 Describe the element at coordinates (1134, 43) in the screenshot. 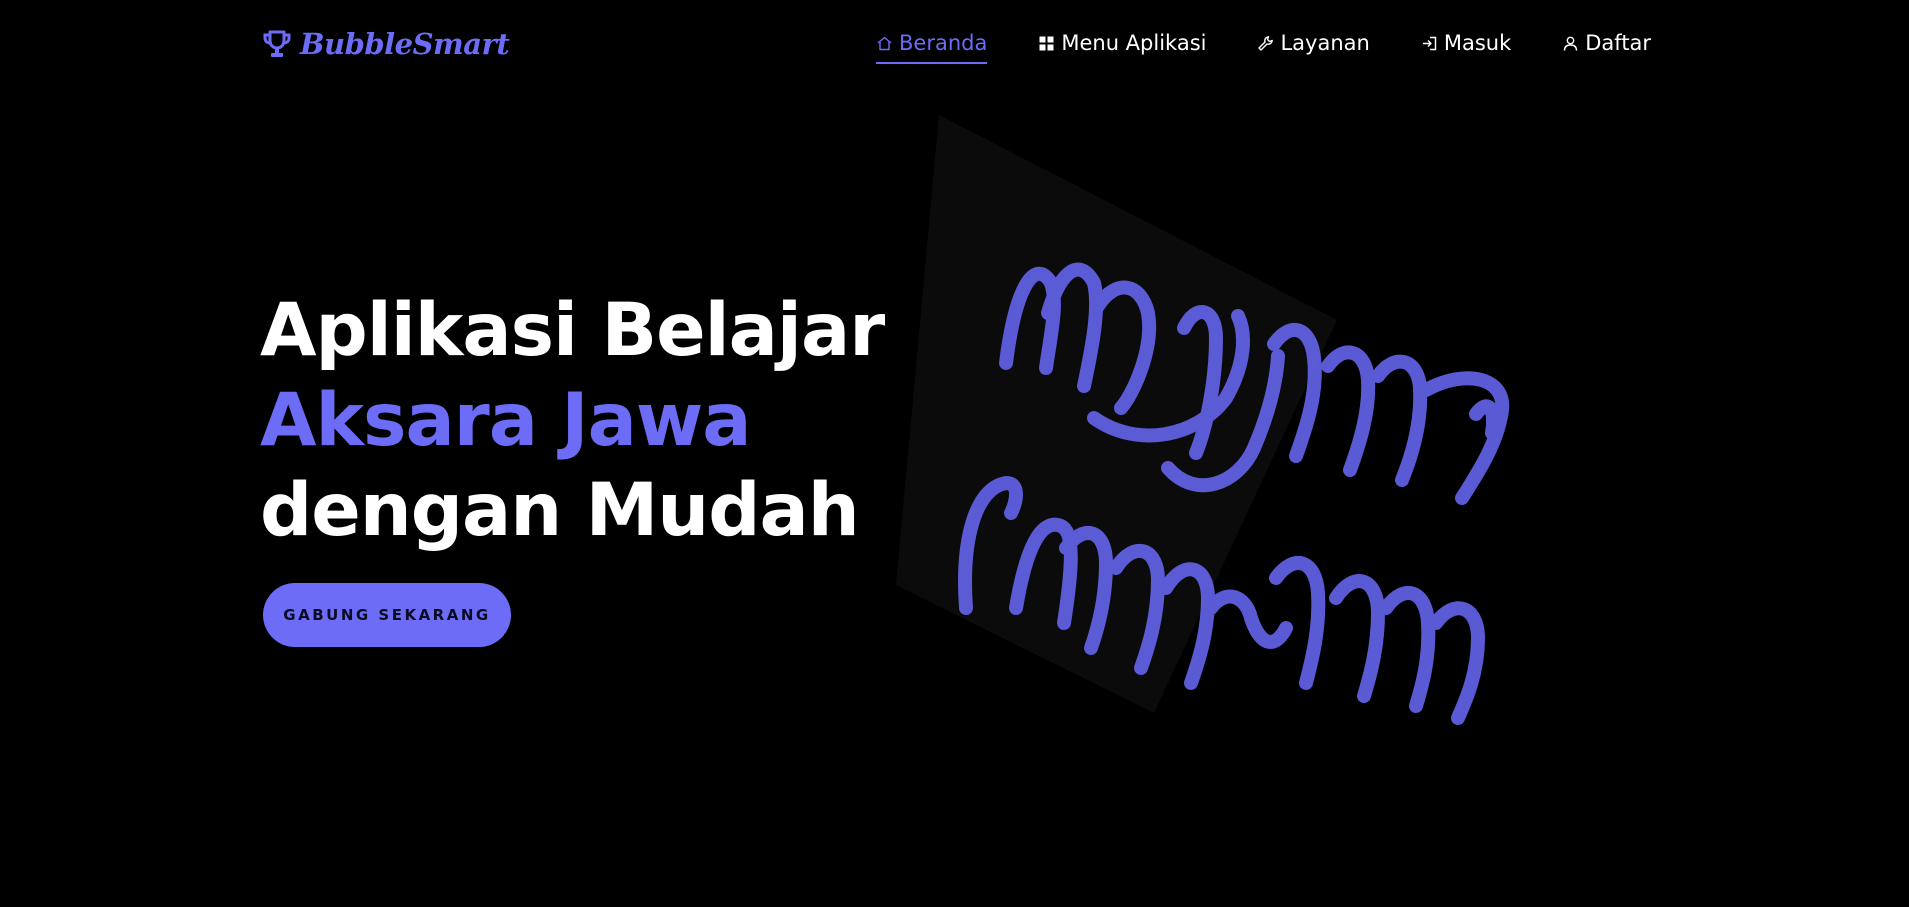

I see `nav-label-menu-aplikasi: Menu Aplikasi` at that location.